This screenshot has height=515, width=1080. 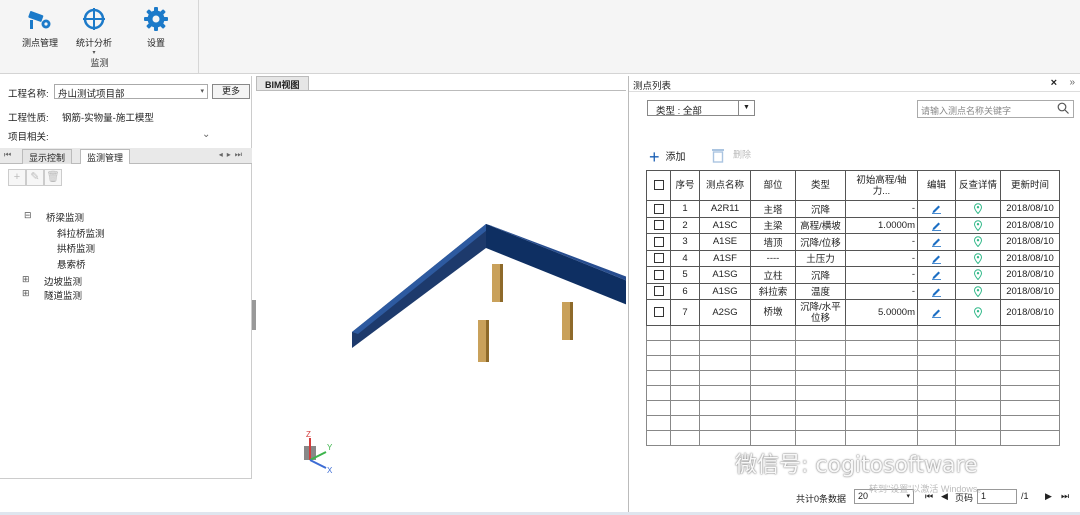 I want to click on tree-item-slope: 边坡监测, so click(x=63, y=281).